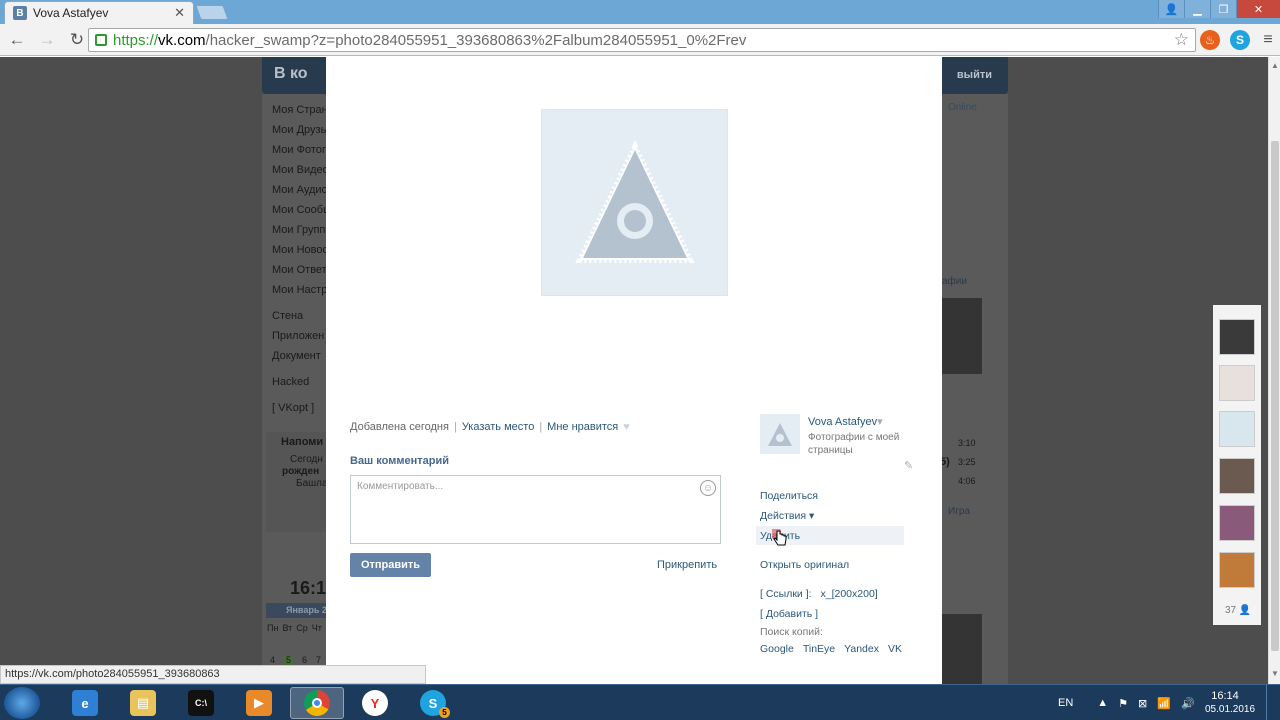  I want to click on scroll-up-icon: ▲, so click(1275, 65).